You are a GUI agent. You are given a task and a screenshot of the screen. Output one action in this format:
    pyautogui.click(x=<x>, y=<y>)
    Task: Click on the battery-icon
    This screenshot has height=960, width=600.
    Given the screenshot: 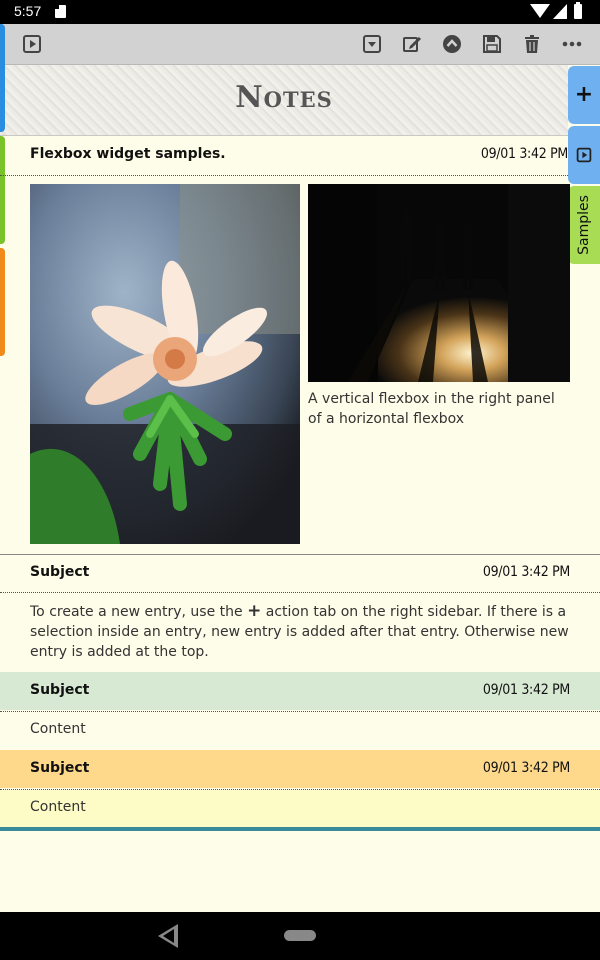 What is the action you would take?
    pyautogui.click(x=578, y=10)
    